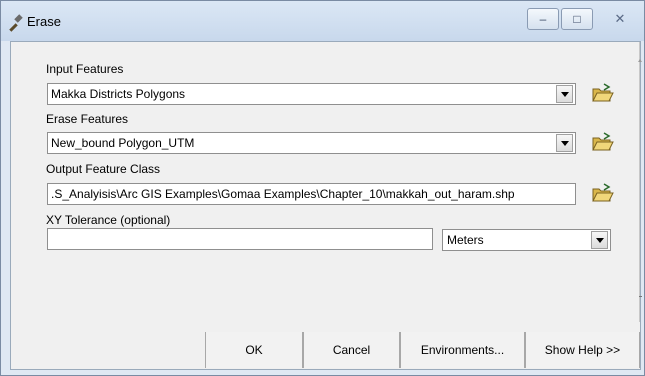 The width and height of the screenshot is (645, 376). Describe the element at coordinates (640, 60) in the screenshot. I see `scroll-up-indicator` at that location.